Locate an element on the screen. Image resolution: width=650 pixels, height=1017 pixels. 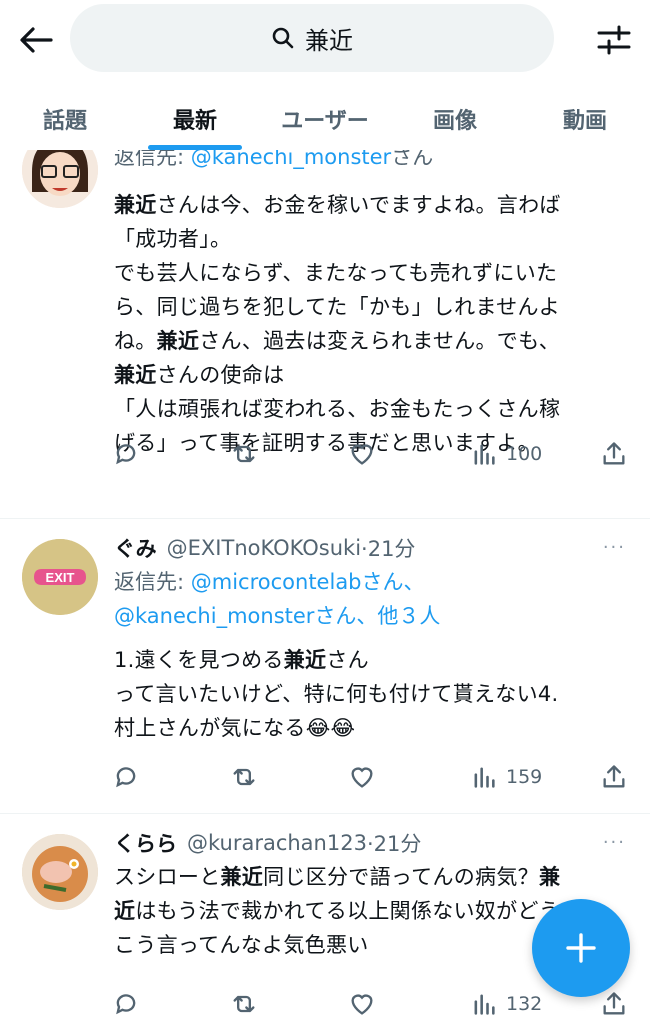
views-button: 100 is located at coordinates (506, 454).